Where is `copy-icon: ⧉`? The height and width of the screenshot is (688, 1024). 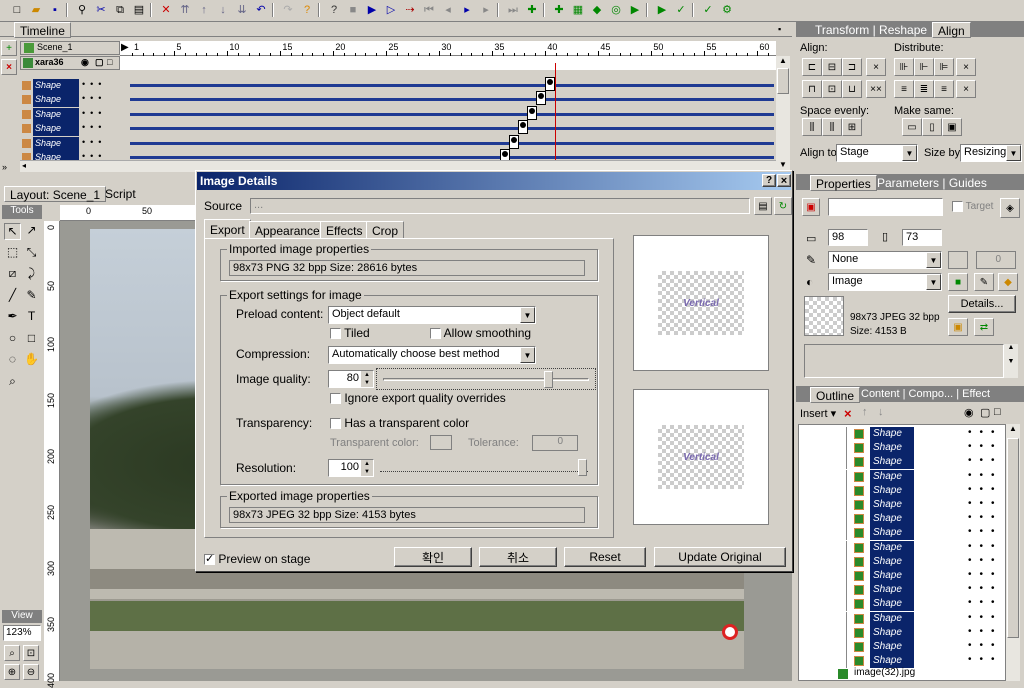
copy-icon: ⧉ is located at coordinates (120, 10).